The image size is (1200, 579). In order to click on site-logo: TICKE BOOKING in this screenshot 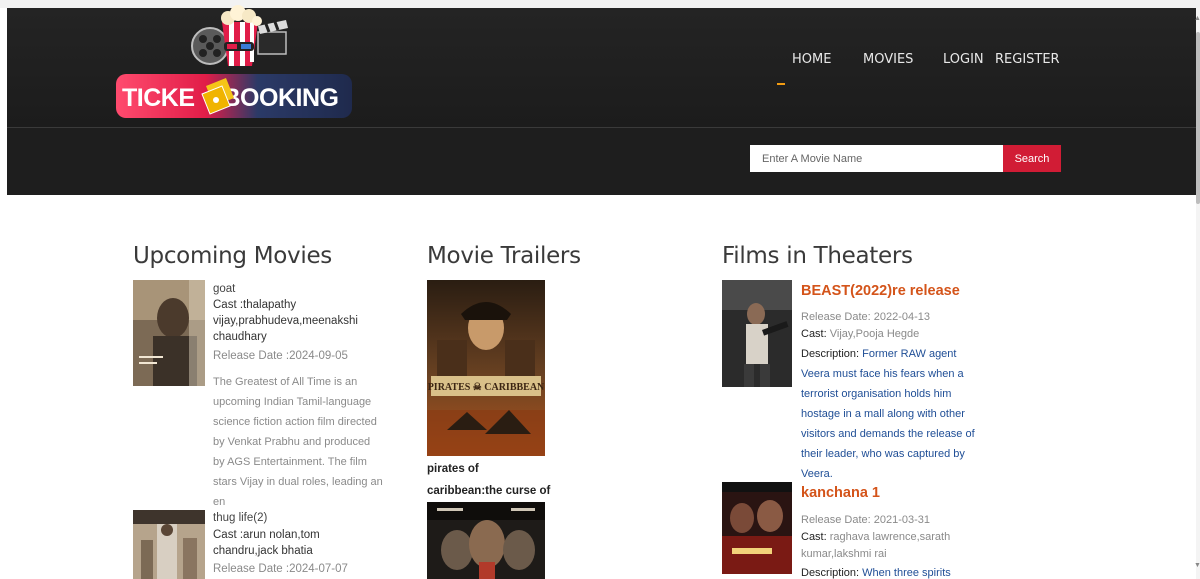, I will do `click(237, 62)`.